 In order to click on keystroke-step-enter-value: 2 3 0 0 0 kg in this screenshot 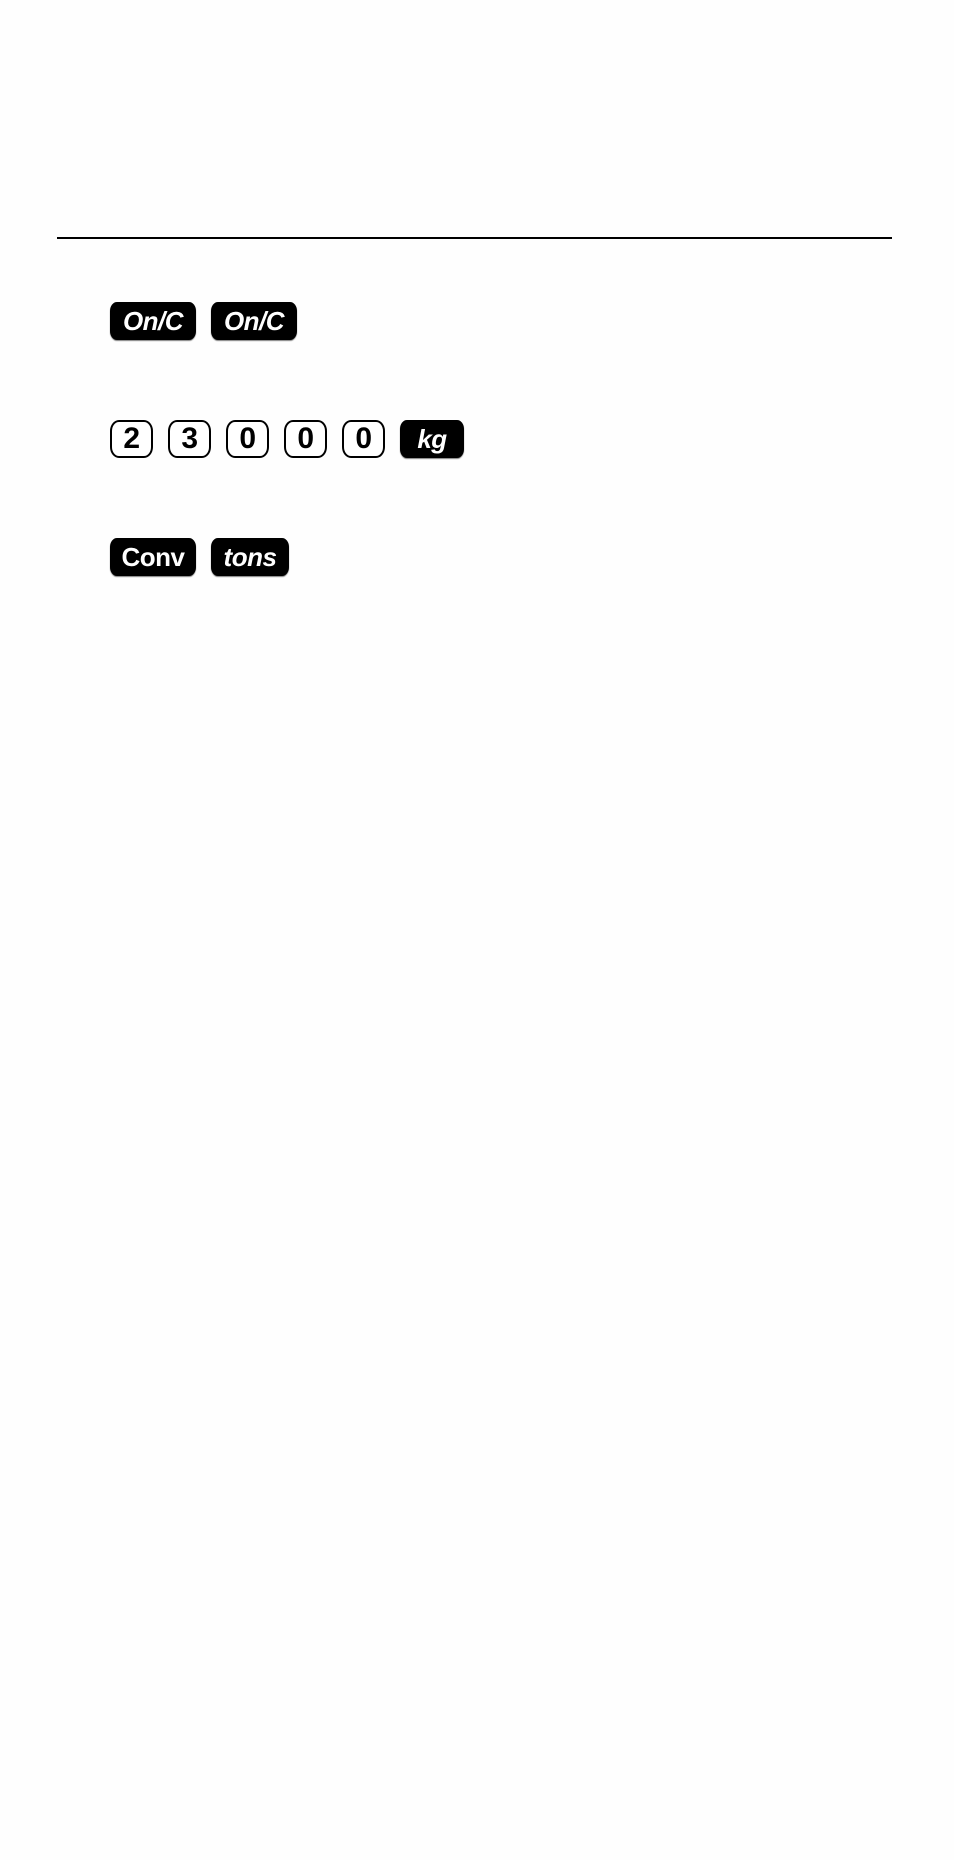, I will do `click(287, 439)`.